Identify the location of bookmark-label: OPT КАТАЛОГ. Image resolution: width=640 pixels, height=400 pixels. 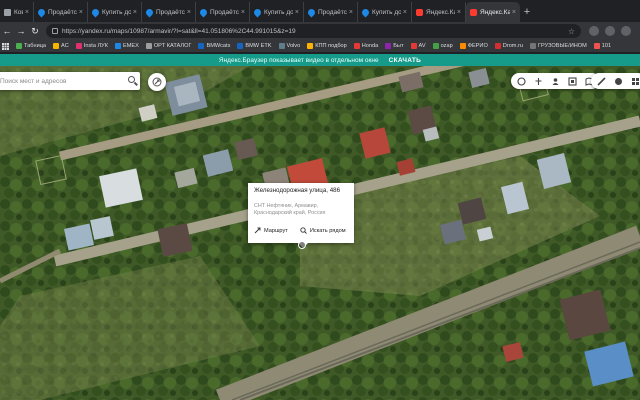
(172, 46).